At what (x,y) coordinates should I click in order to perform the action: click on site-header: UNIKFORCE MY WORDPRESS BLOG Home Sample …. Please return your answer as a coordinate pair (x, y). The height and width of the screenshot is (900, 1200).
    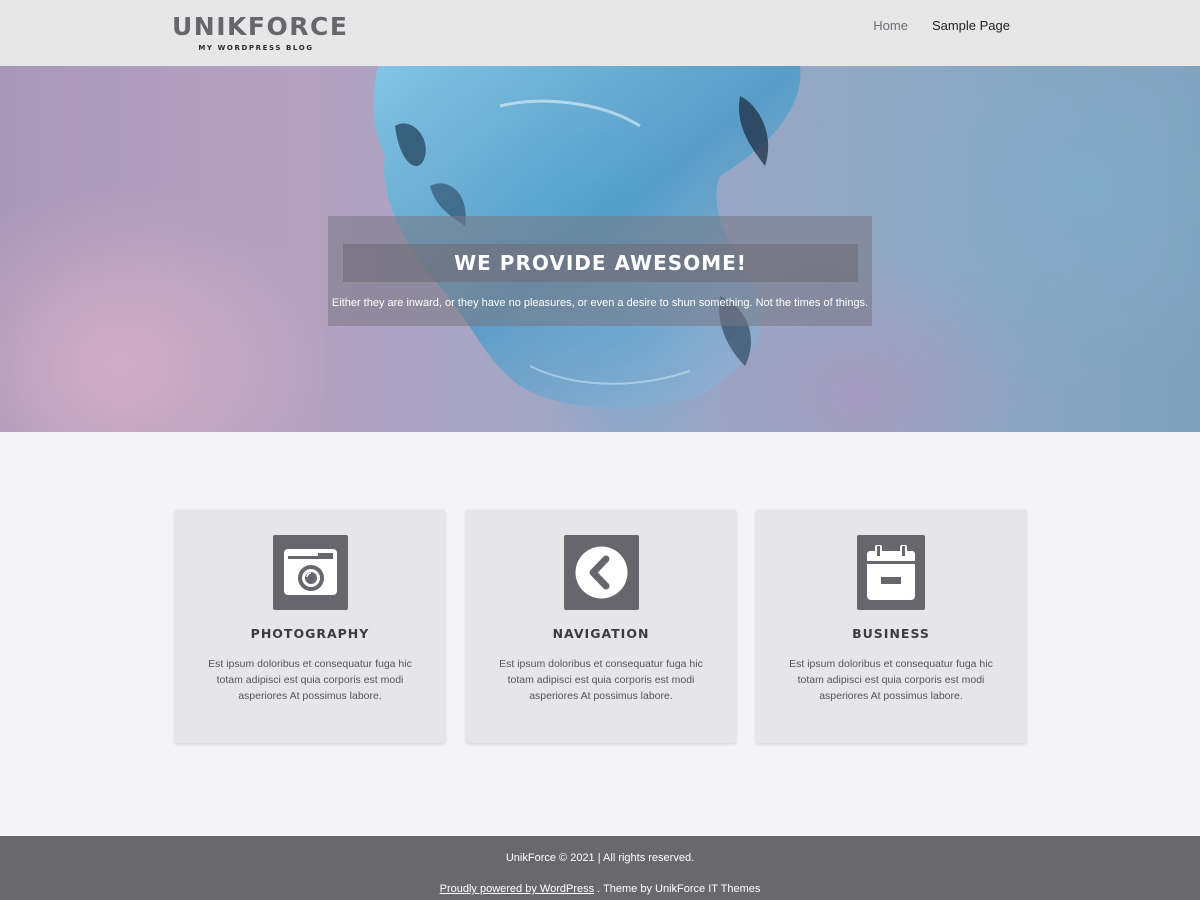
    Looking at the image, I should click on (600, 33).